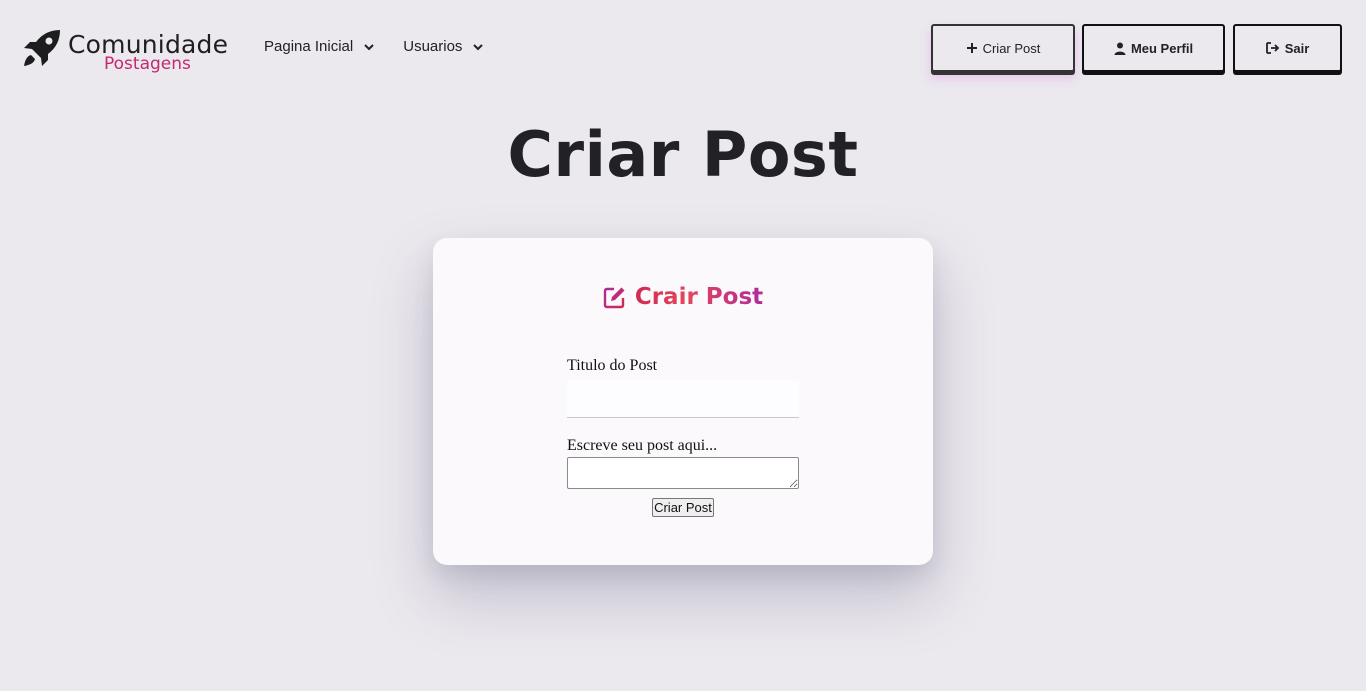  I want to click on logout-button: Sair, so click(1287, 48).